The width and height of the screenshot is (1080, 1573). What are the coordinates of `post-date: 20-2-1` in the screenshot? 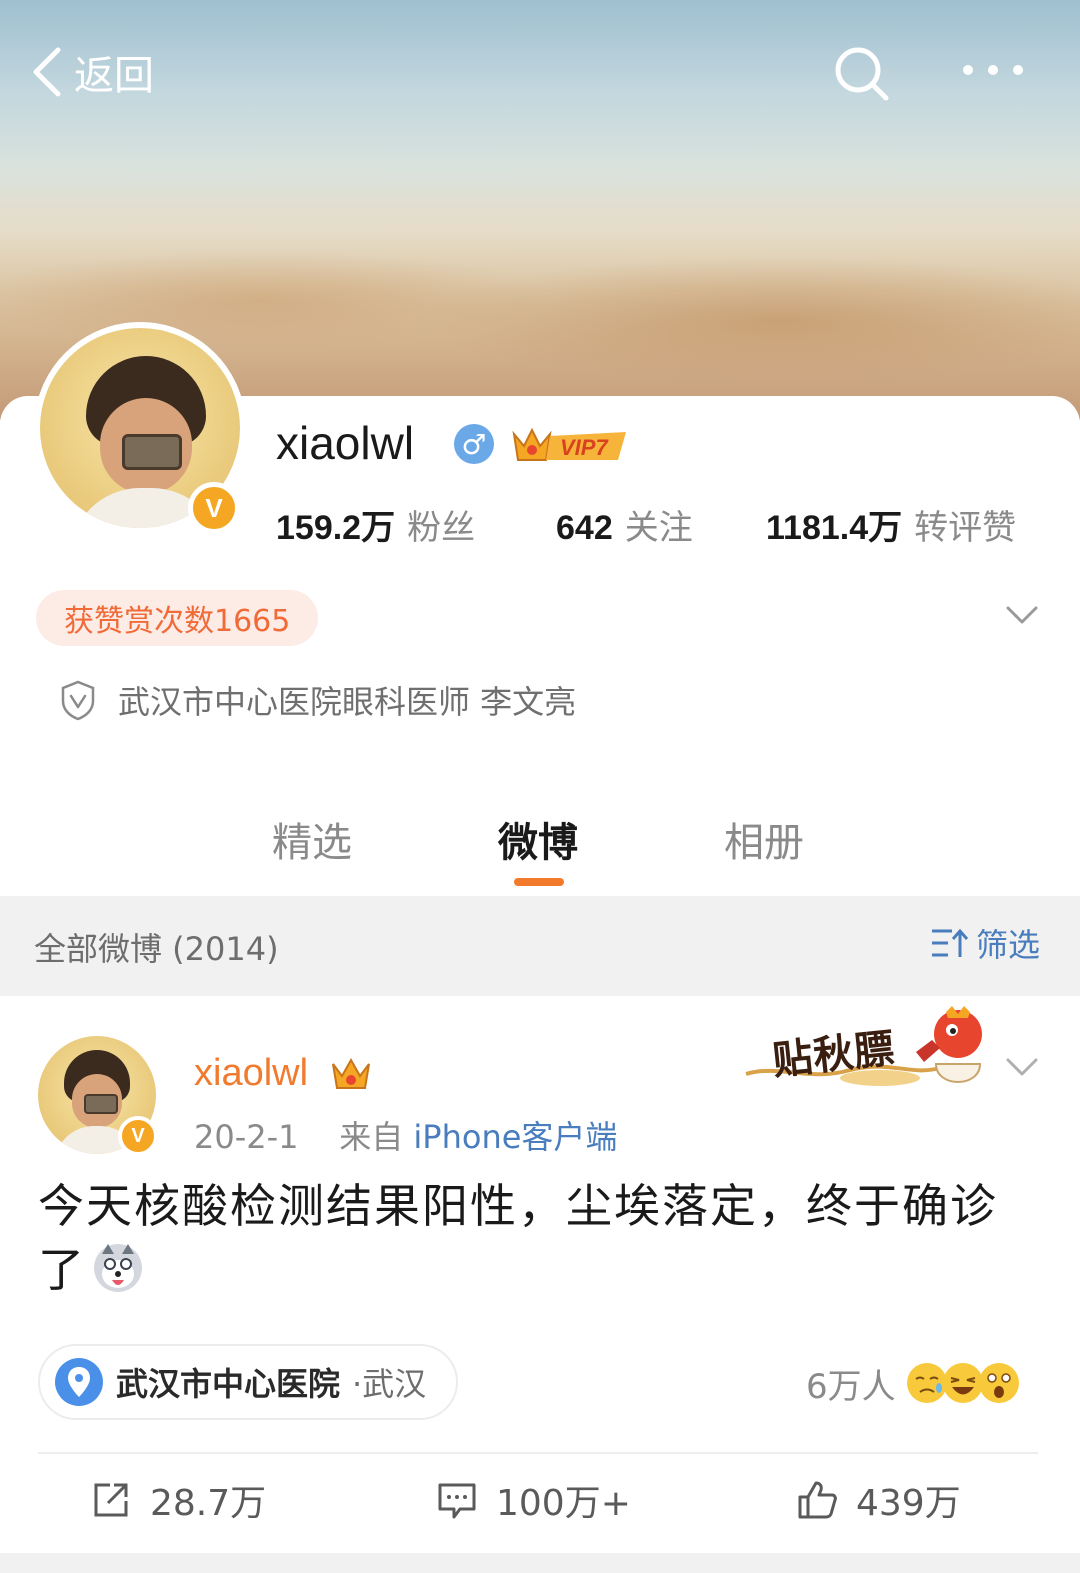 It's located at (246, 1137).